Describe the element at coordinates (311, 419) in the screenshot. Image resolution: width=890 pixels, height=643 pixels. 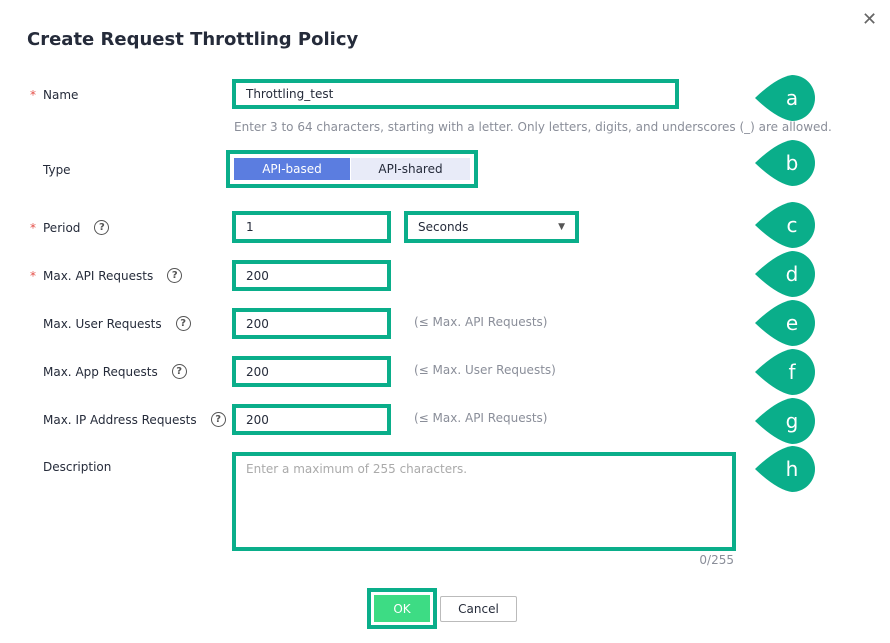
I see `max-ip-input: 200` at that location.